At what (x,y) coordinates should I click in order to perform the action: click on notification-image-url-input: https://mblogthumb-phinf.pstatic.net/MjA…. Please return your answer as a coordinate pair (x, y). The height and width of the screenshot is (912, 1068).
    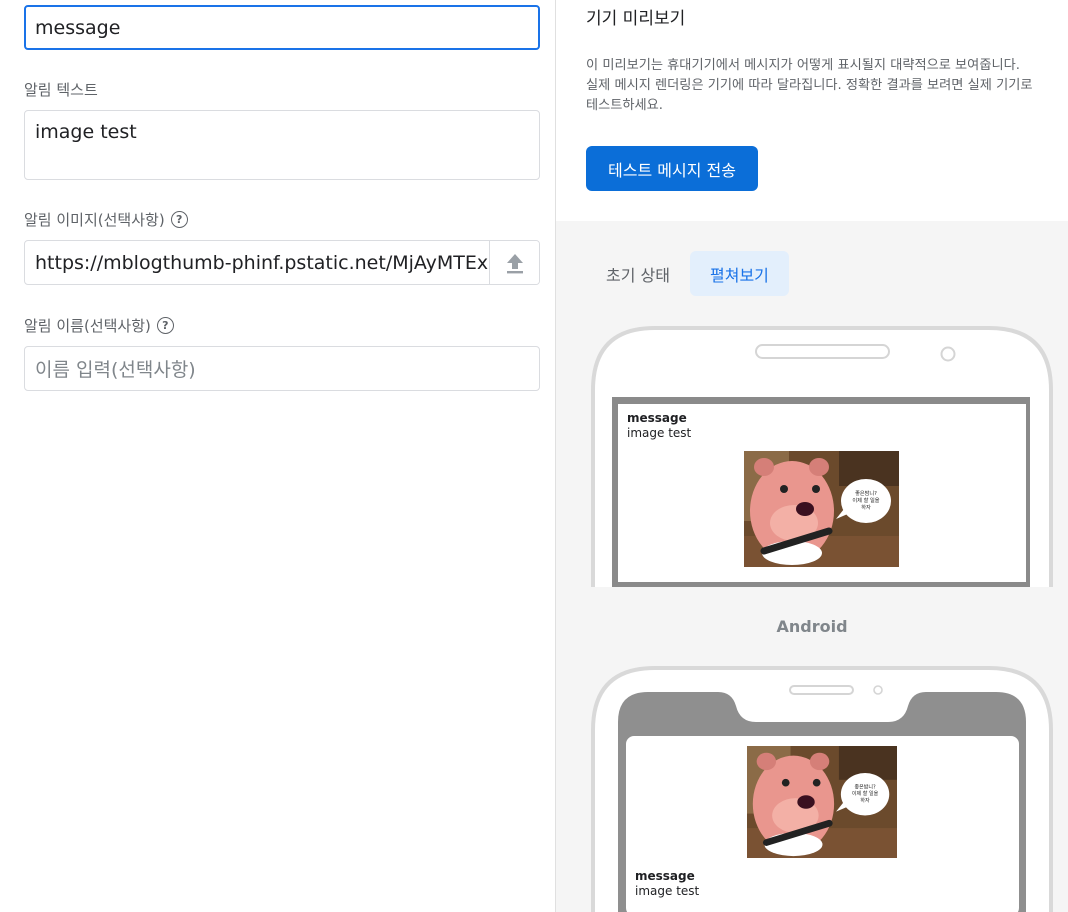
    Looking at the image, I should click on (257, 262).